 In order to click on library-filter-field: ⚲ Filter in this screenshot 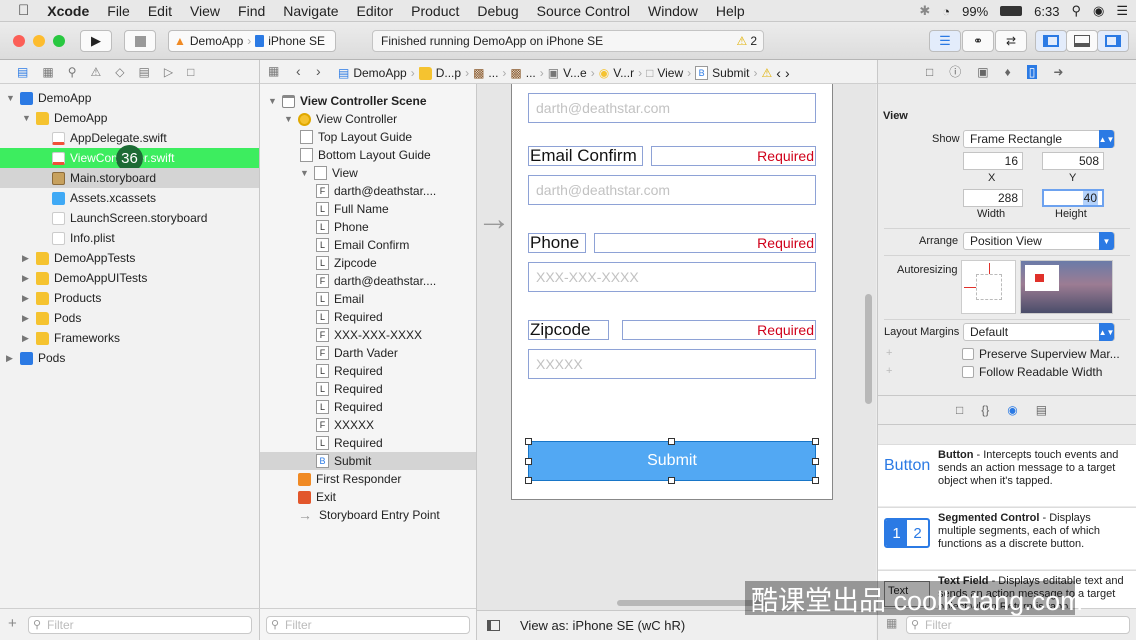, I will do `click(1018, 625)`.